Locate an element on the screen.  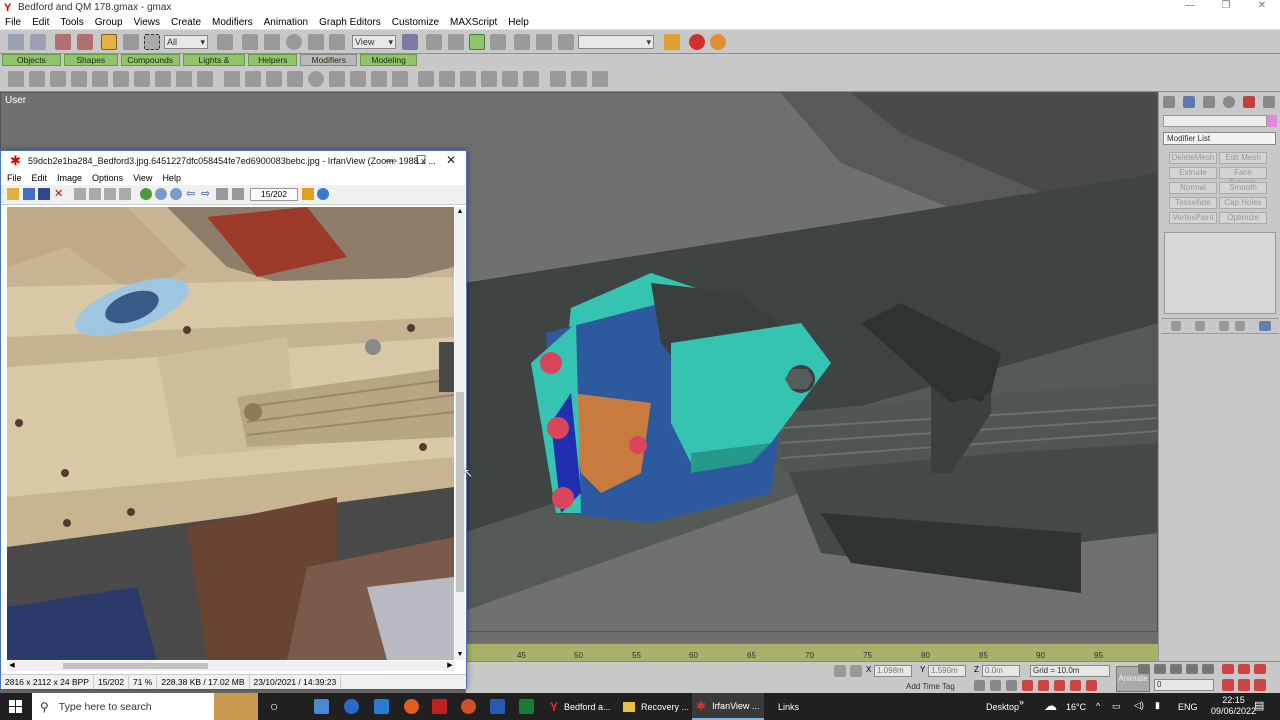
extrude-button: Extrude is located at coordinates (1193, 173).